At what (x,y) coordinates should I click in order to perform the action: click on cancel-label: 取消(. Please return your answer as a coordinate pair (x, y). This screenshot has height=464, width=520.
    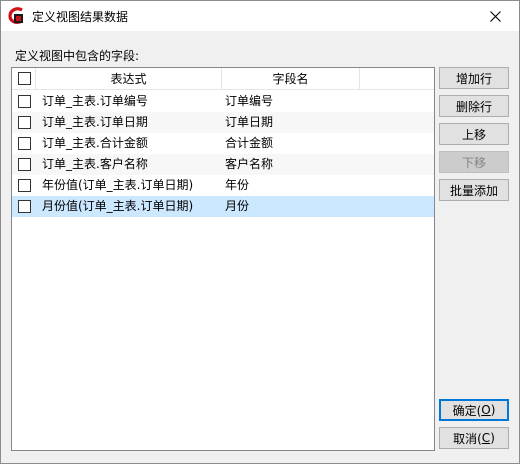
    Looking at the image, I should click on (467, 438).